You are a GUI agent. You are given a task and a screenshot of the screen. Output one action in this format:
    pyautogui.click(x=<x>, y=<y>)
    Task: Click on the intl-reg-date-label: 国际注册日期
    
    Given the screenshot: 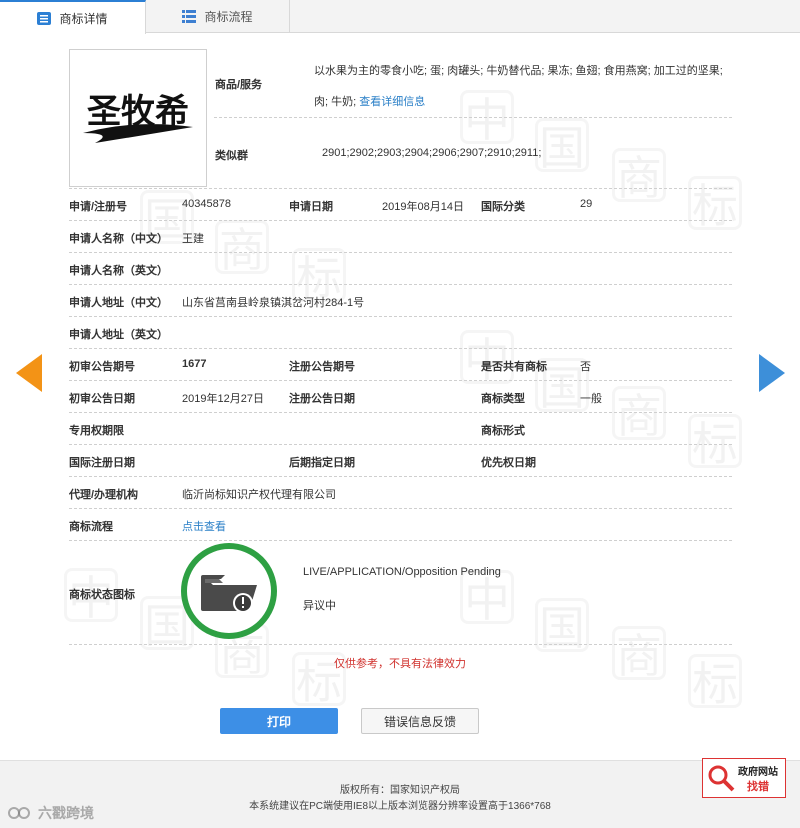 What is the action you would take?
    pyautogui.click(x=102, y=463)
    